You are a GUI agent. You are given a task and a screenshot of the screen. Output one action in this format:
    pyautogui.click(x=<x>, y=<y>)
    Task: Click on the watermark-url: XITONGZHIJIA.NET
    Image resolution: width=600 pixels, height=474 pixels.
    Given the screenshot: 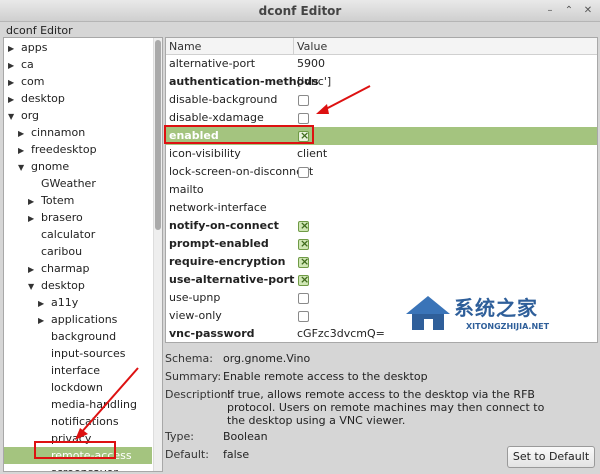 What is the action you would take?
    pyautogui.click(x=508, y=326)
    